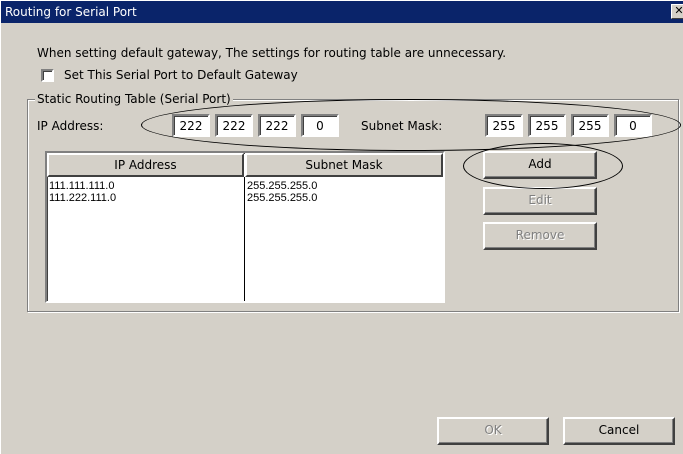  Describe the element at coordinates (134, 99) in the screenshot. I see `group-label: Static Routing Table (Serial Port)` at that location.